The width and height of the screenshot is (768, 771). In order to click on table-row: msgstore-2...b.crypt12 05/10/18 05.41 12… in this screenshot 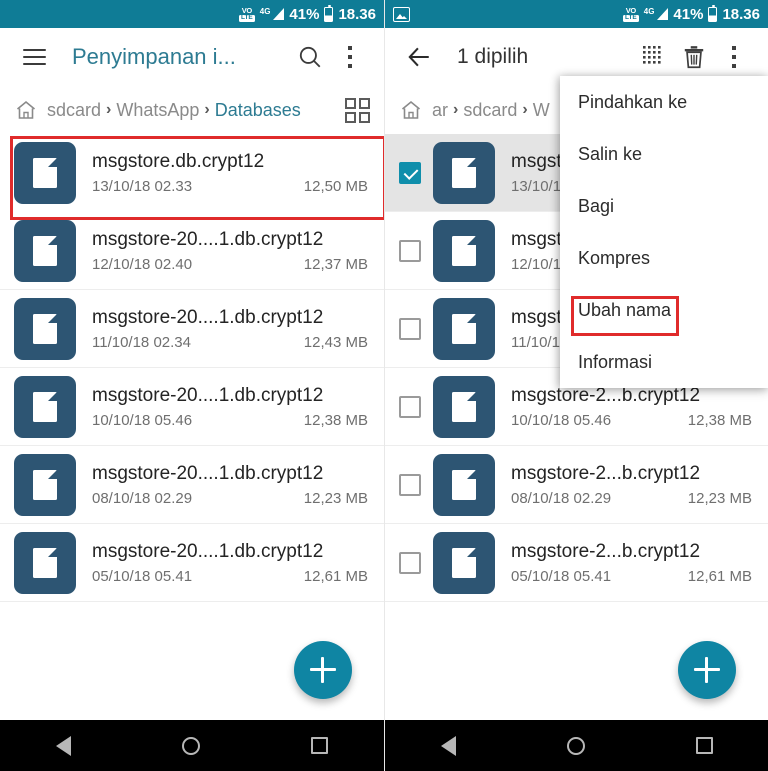, I will do `click(576, 563)`.